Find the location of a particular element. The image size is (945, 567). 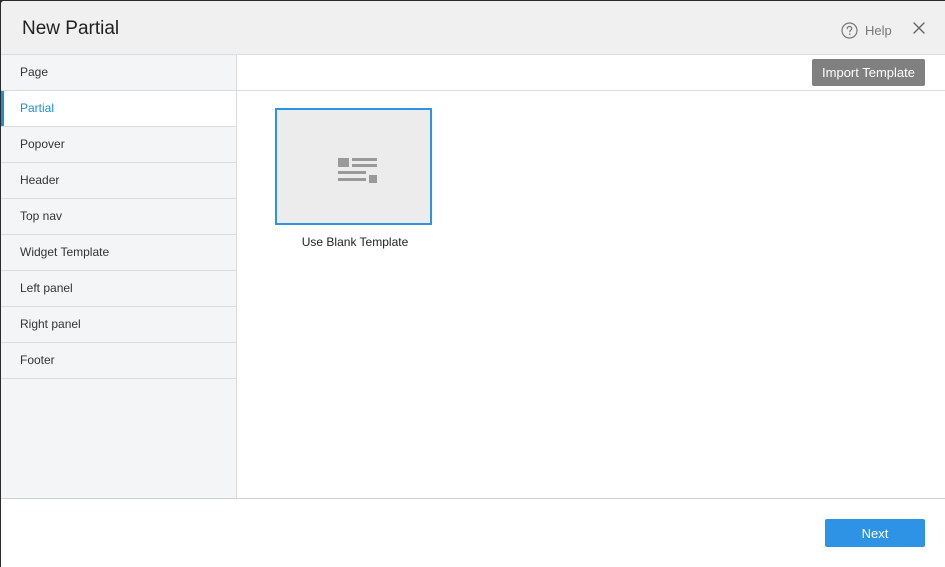

sidebar-item-label: Header is located at coordinates (40, 180).